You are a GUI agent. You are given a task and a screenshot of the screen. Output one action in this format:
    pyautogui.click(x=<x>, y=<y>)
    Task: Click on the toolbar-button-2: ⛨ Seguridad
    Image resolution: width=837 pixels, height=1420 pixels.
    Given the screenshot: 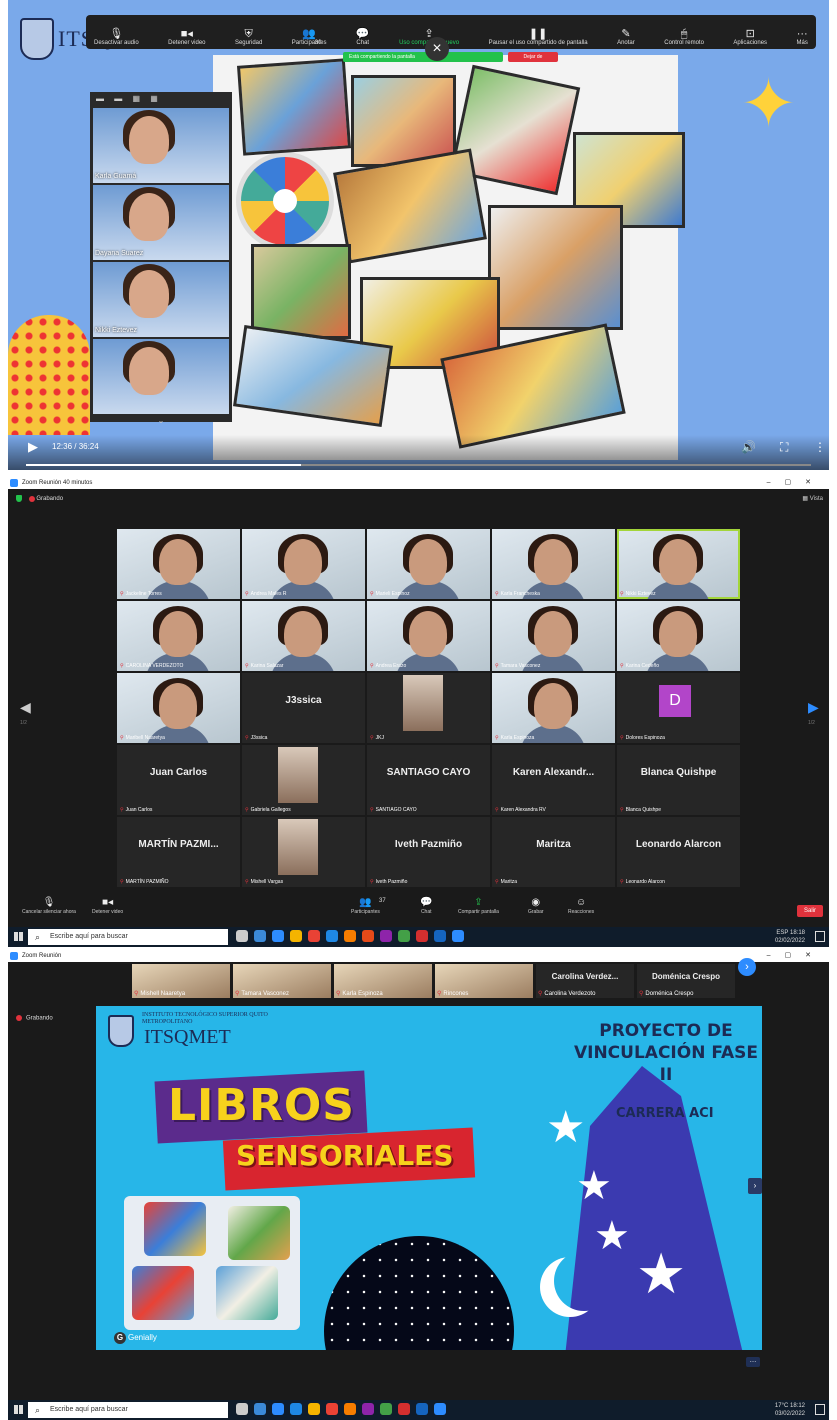 What is the action you would take?
    pyautogui.click(x=248, y=32)
    